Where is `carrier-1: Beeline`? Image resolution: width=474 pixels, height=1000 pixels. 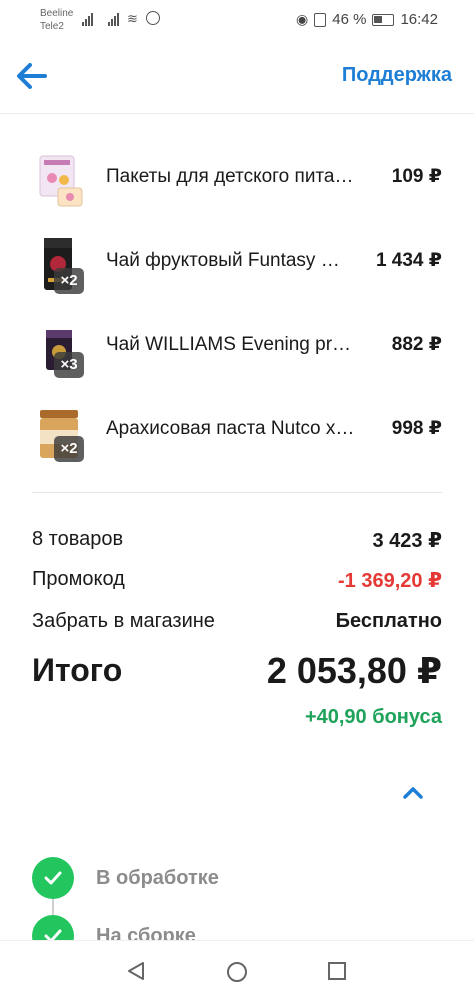
carrier-1: Beeline is located at coordinates (57, 13).